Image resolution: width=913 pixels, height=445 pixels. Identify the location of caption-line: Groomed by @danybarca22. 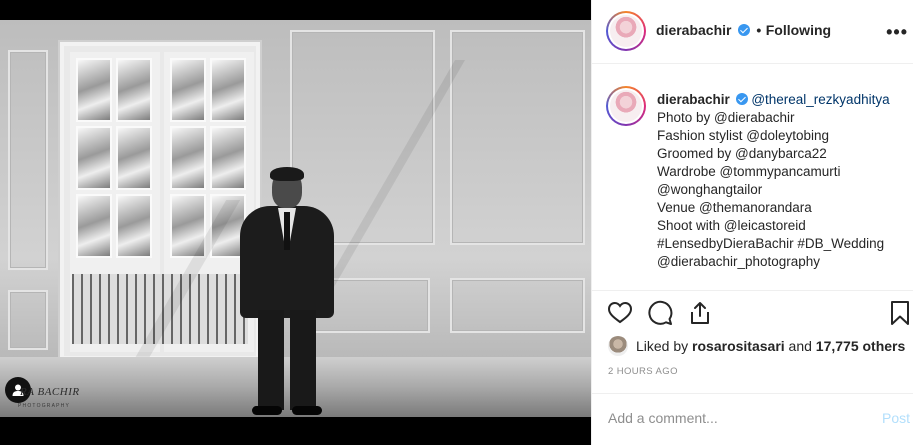
(742, 153).